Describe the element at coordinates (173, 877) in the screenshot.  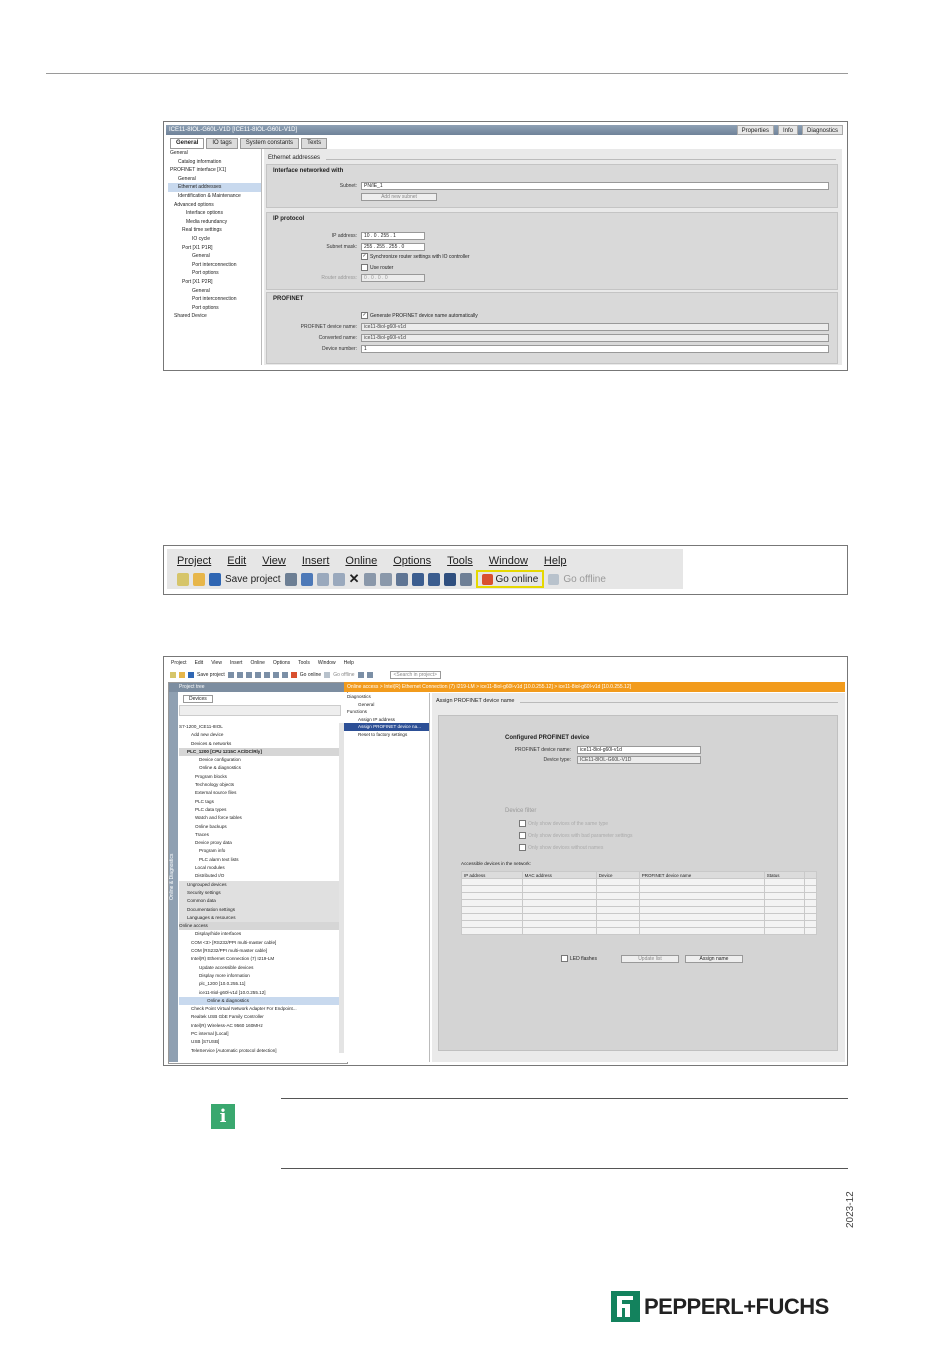
I see `side-tab-label: Online & Diagnostics` at that location.